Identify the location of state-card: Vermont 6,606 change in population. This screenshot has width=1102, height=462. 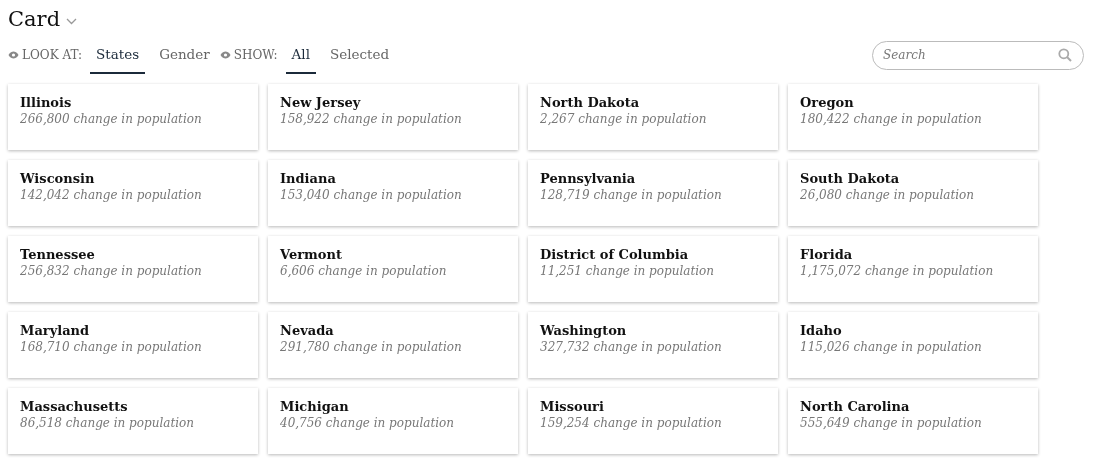
(393, 269).